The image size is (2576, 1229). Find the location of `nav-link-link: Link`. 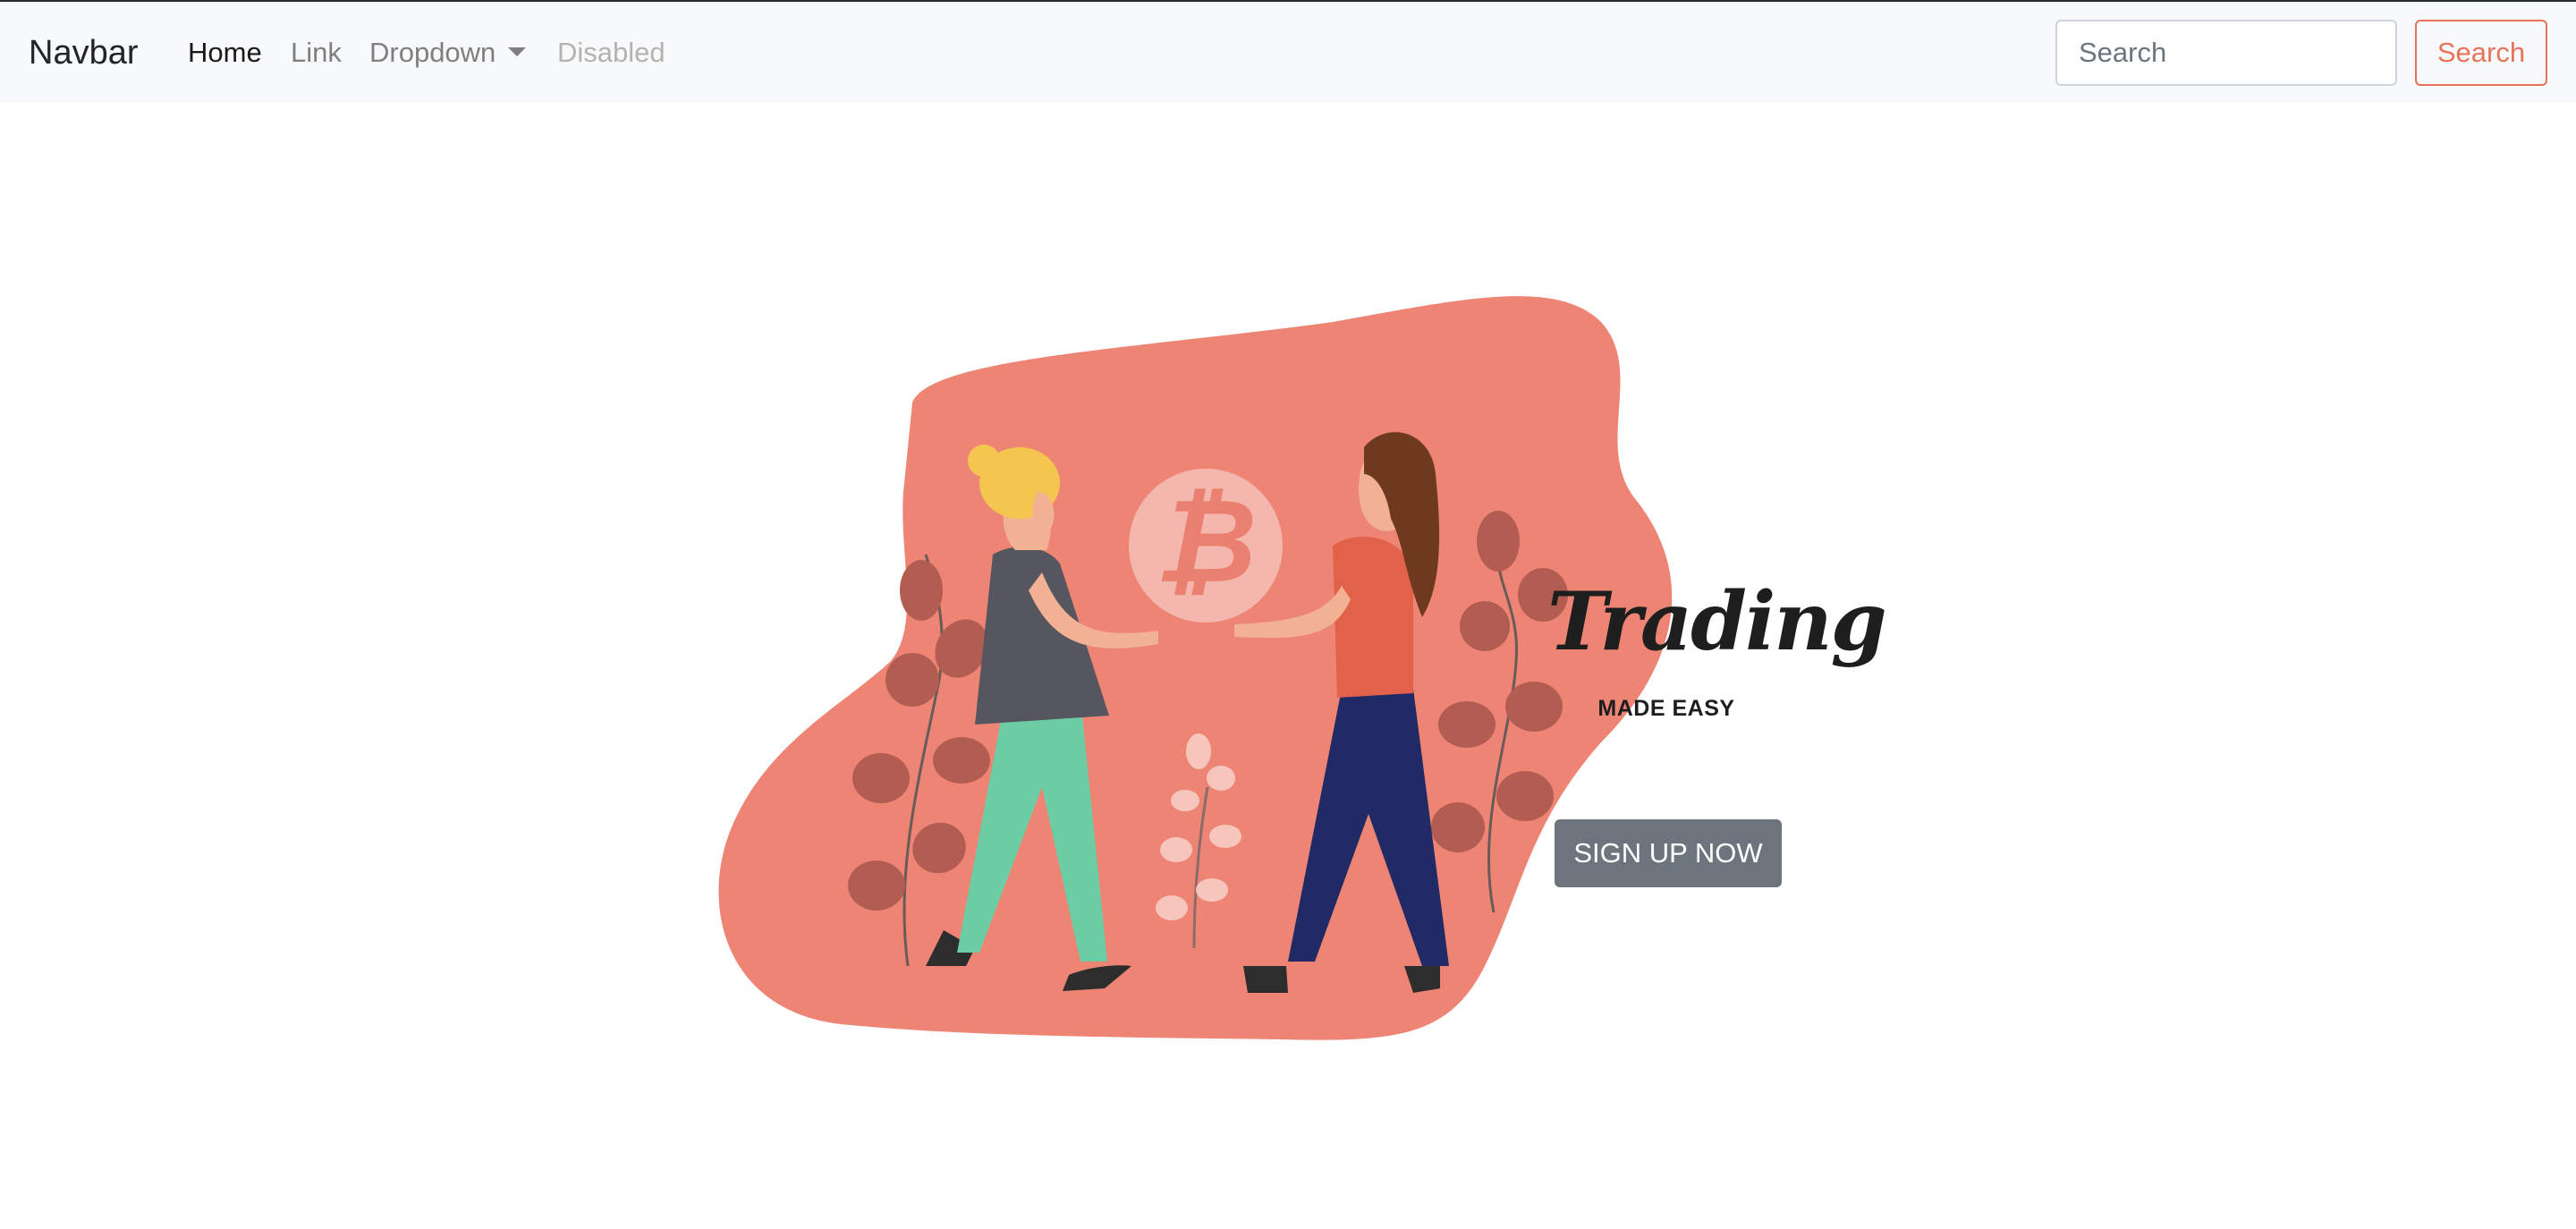

nav-link-link: Link is located at coordinates (316, 53).